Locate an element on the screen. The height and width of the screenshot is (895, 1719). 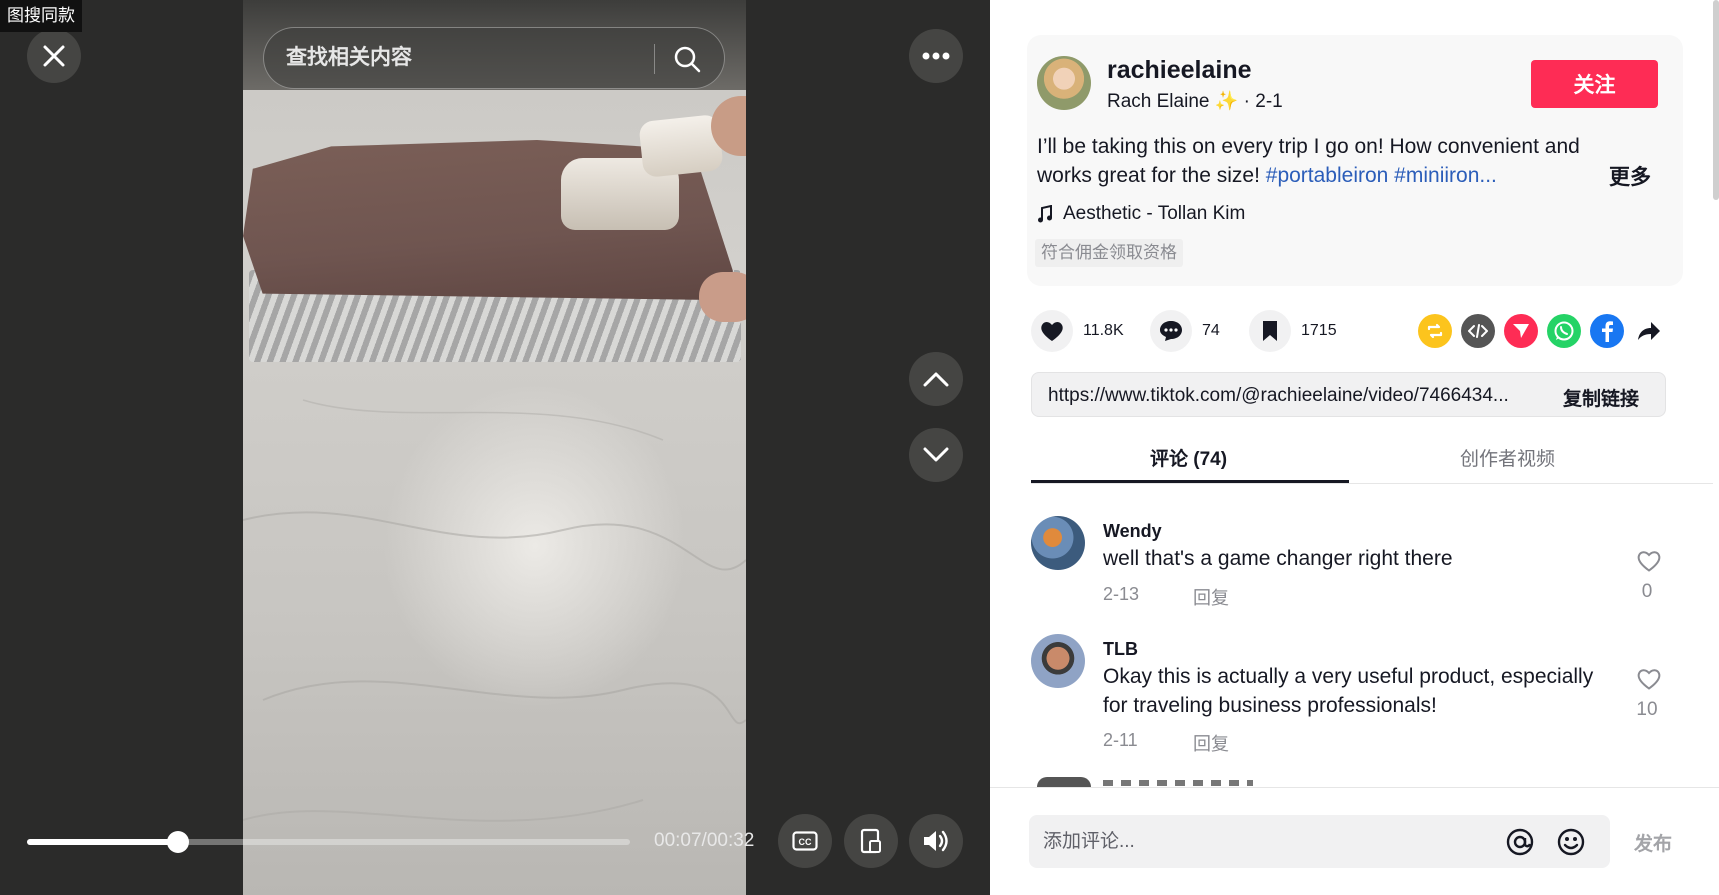
progress-bar is located at coordinates (328, 842).